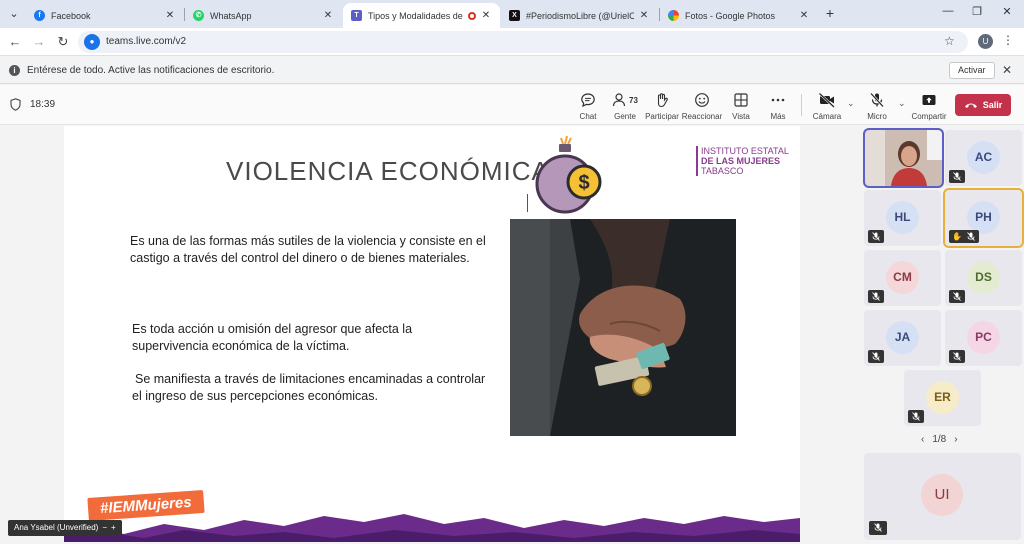  What do you see at coordinates (983, 105) in the screenshot?
I see `leave-meeting-button: Salir` at bounding box center [983, 105].